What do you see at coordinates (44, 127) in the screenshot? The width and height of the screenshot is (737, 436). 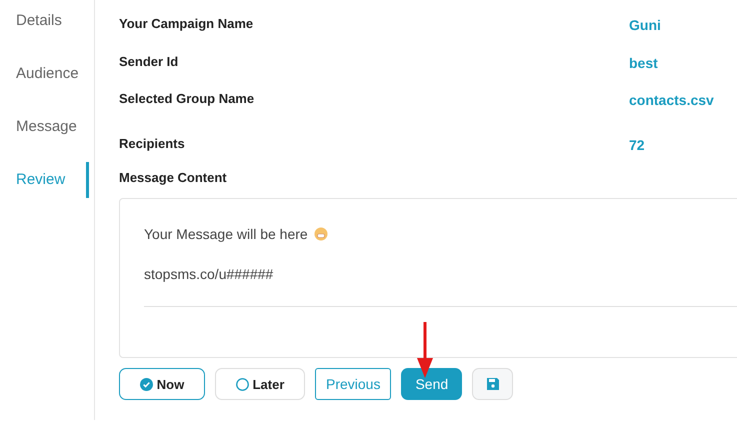 I see `step-tab: Message` at bounding box center [44, 127].